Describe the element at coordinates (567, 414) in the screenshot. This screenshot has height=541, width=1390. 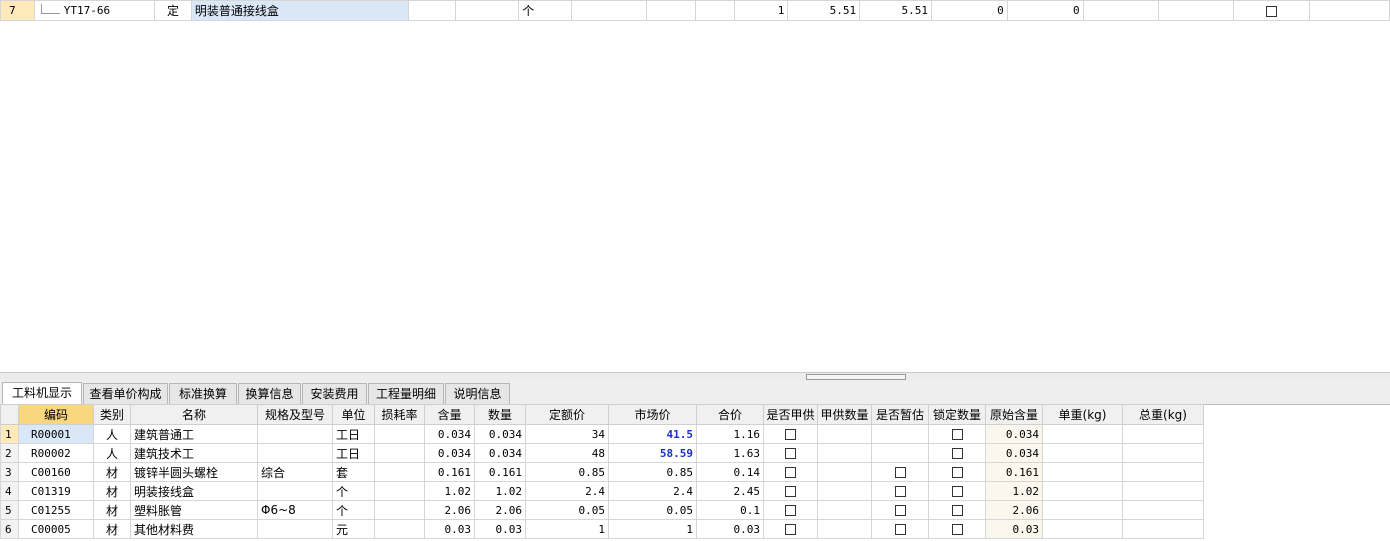
I see `header-quota-price: 定额价` at that location.